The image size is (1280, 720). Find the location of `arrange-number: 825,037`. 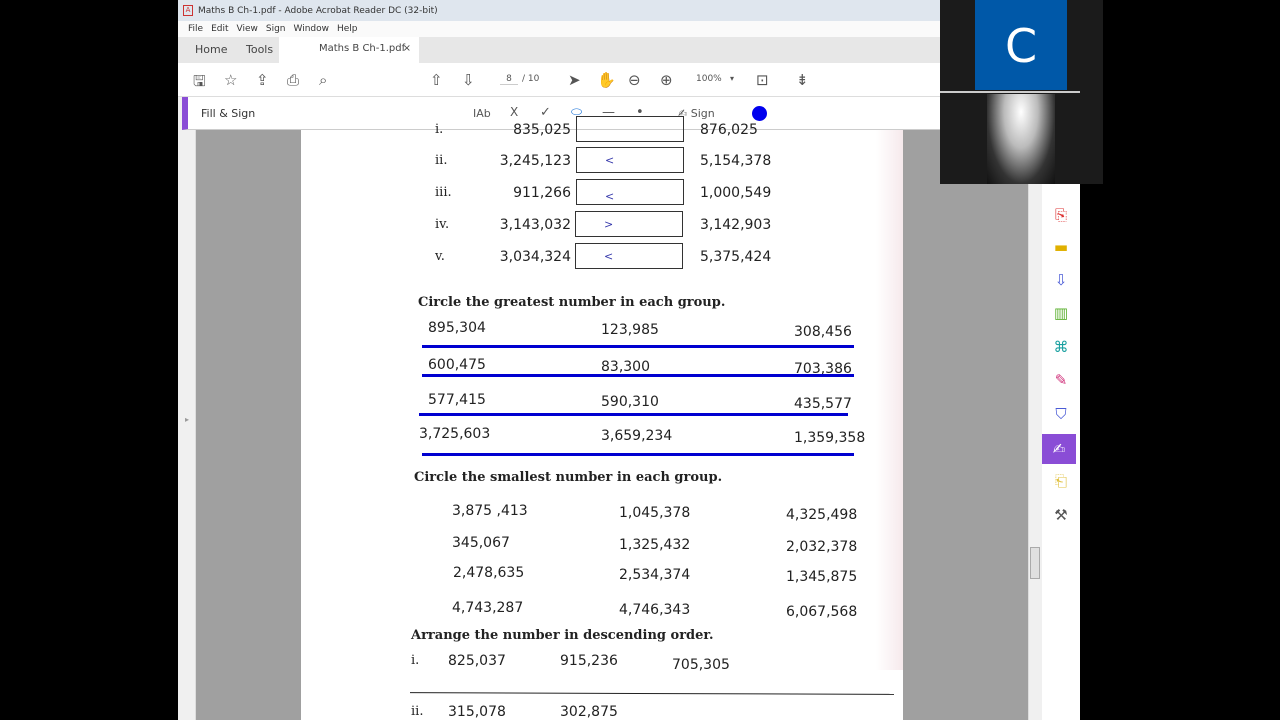

arrange-number: 825,037 is located at coordinates (477, 661).